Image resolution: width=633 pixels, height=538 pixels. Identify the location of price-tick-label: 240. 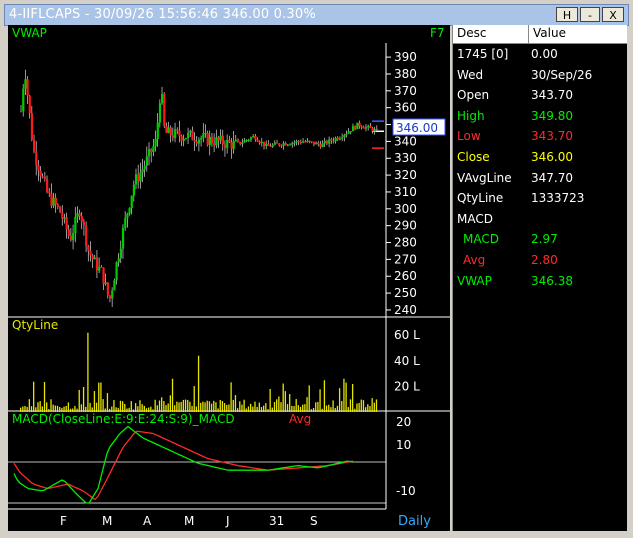
(405, 310).